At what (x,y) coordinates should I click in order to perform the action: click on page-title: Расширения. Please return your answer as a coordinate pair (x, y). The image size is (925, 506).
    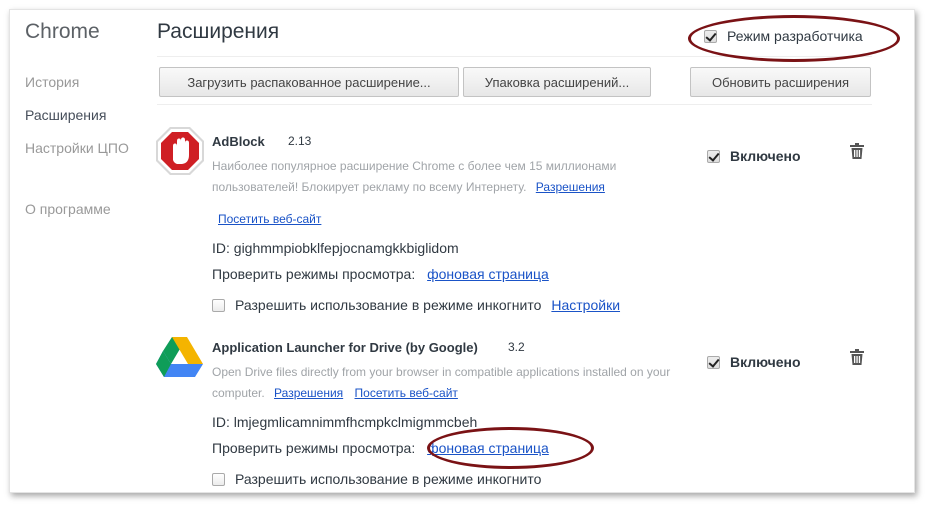
    Looking at the image, I should click on (218, 31).